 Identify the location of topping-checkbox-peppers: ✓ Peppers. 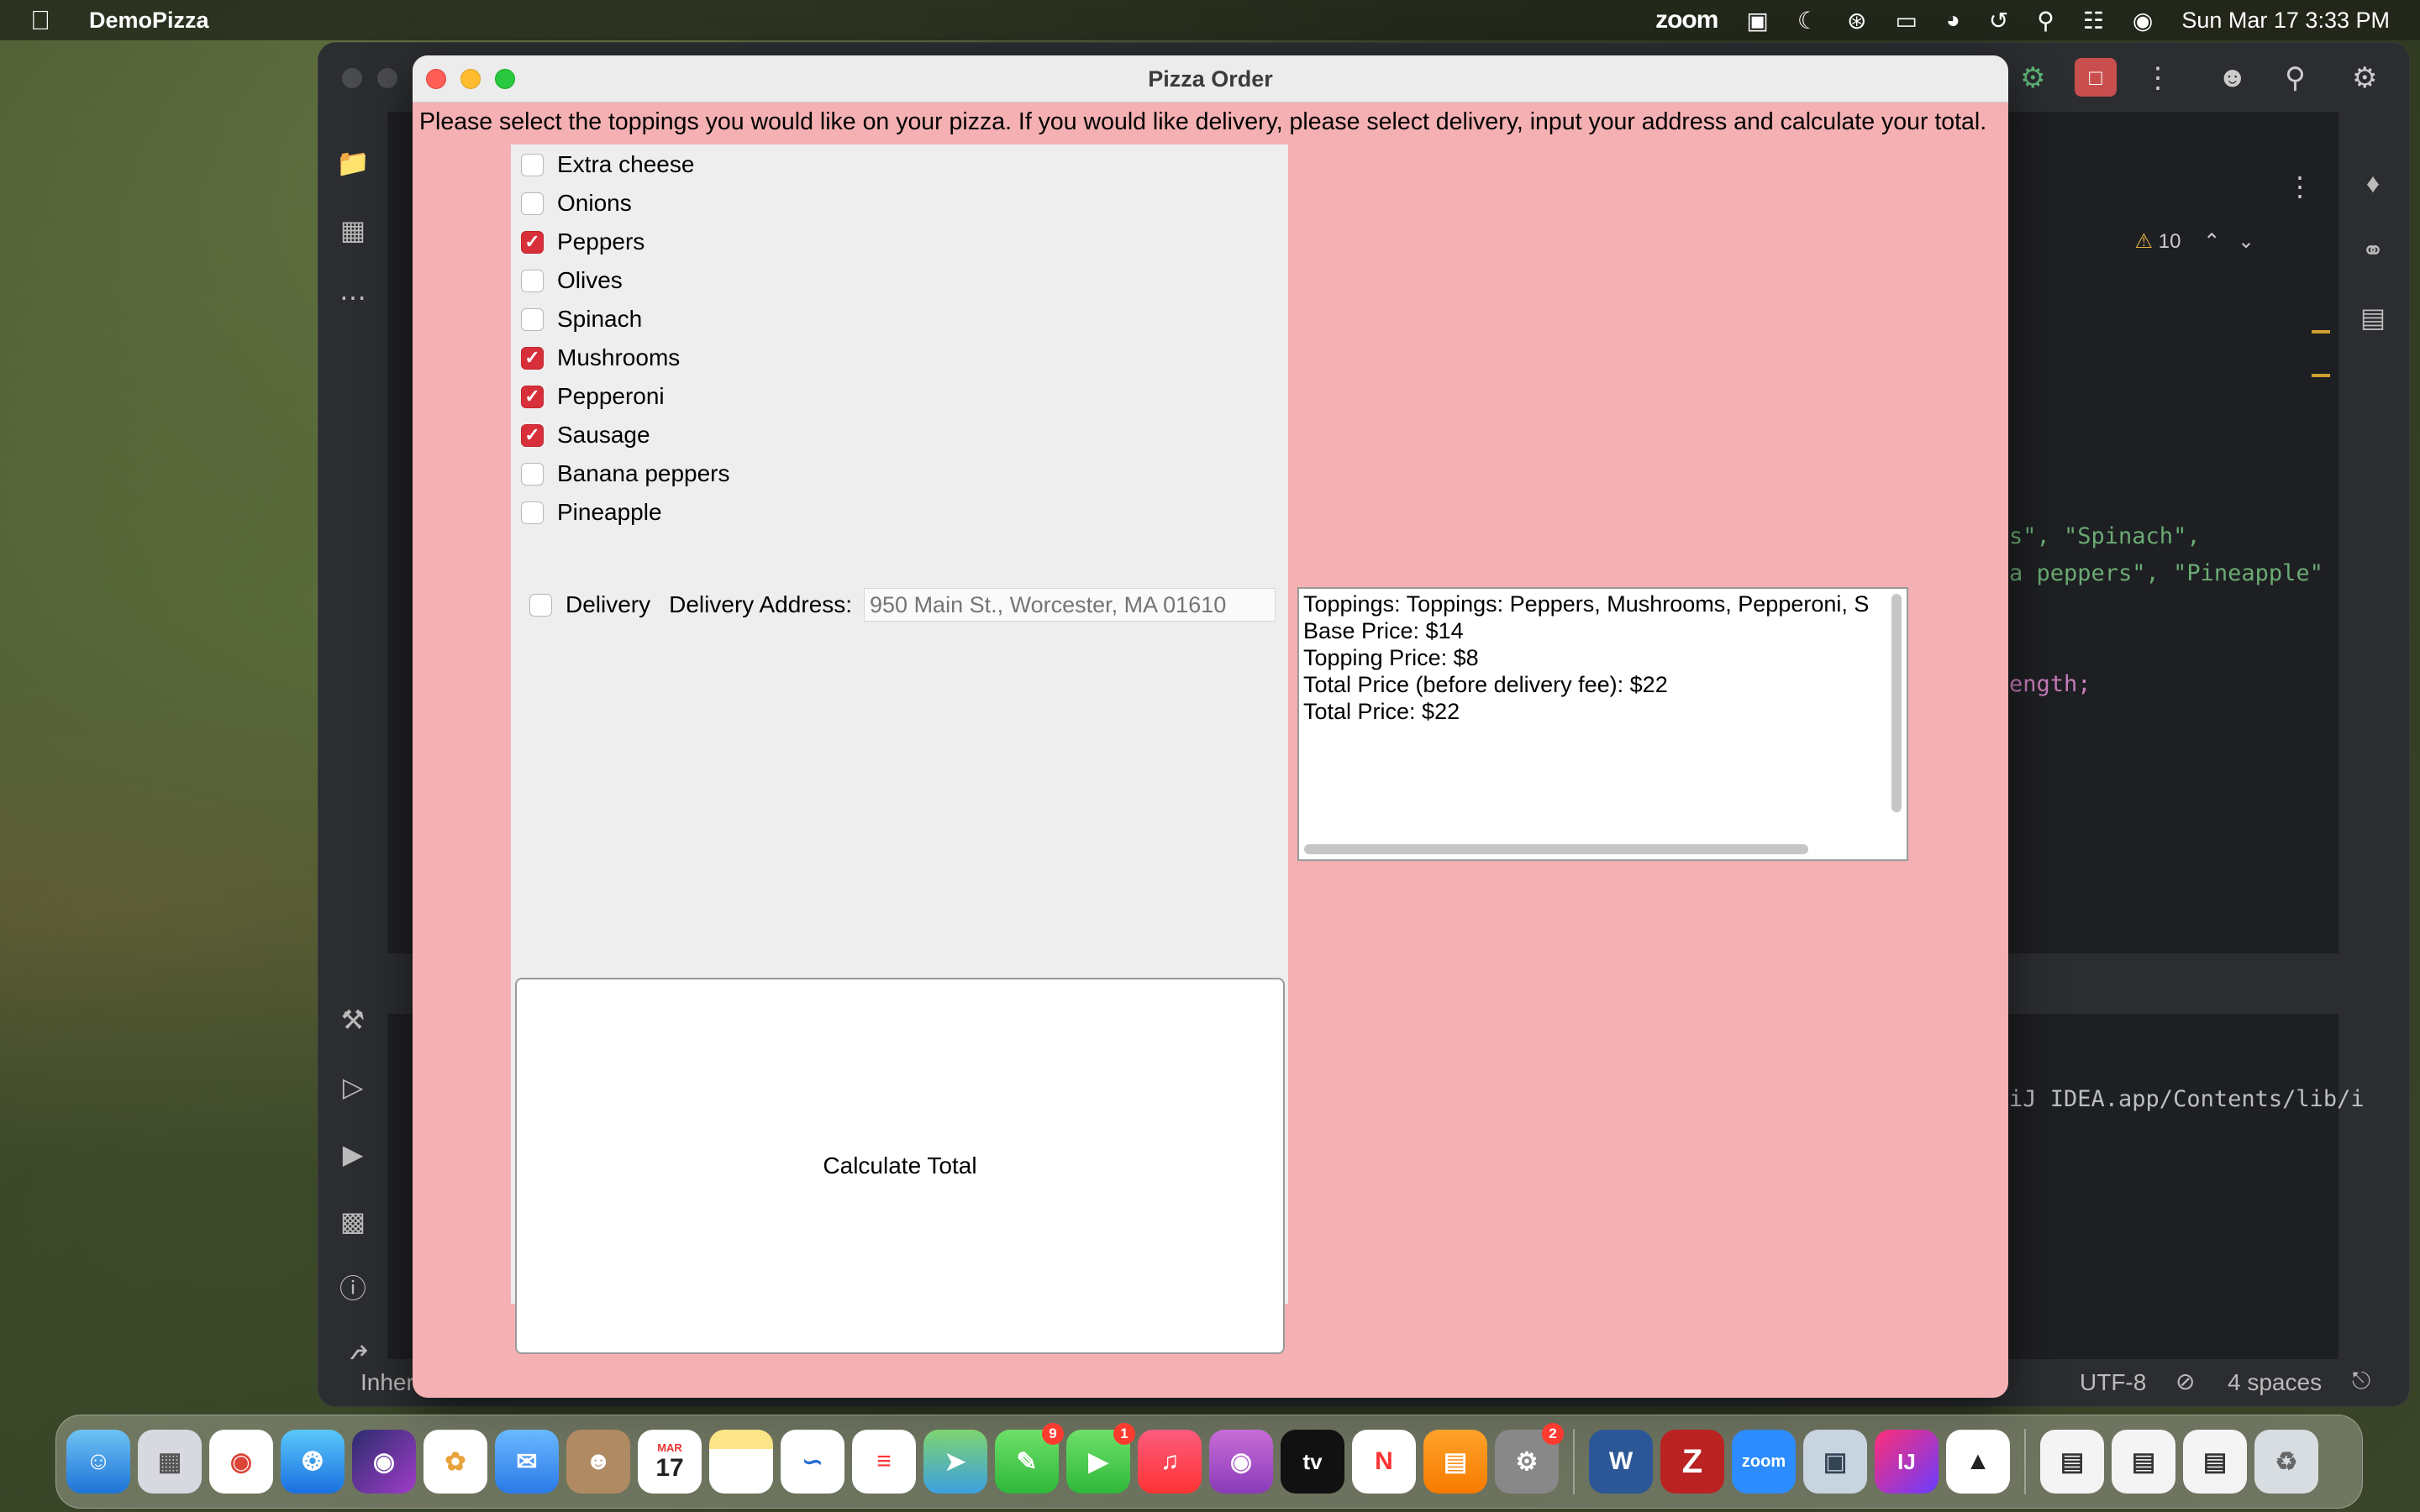
(582, 242).